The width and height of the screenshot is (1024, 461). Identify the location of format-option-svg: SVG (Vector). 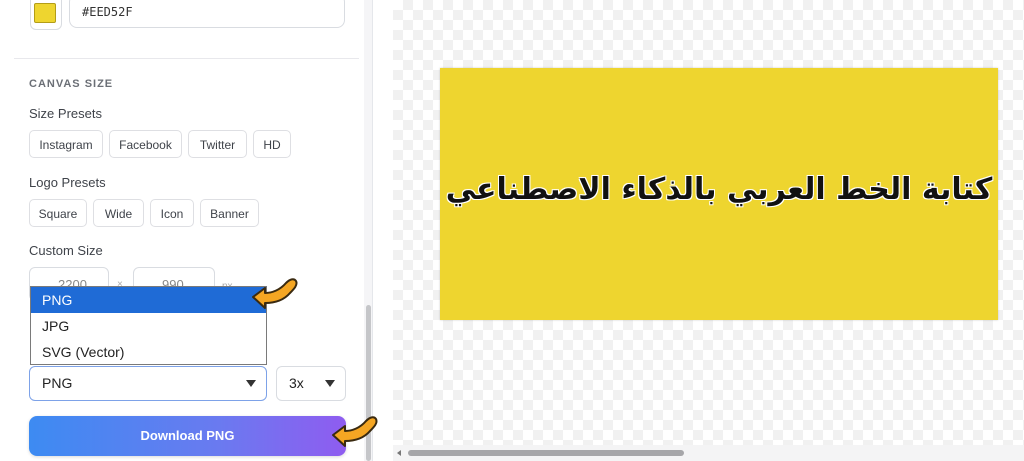
(148, 352).